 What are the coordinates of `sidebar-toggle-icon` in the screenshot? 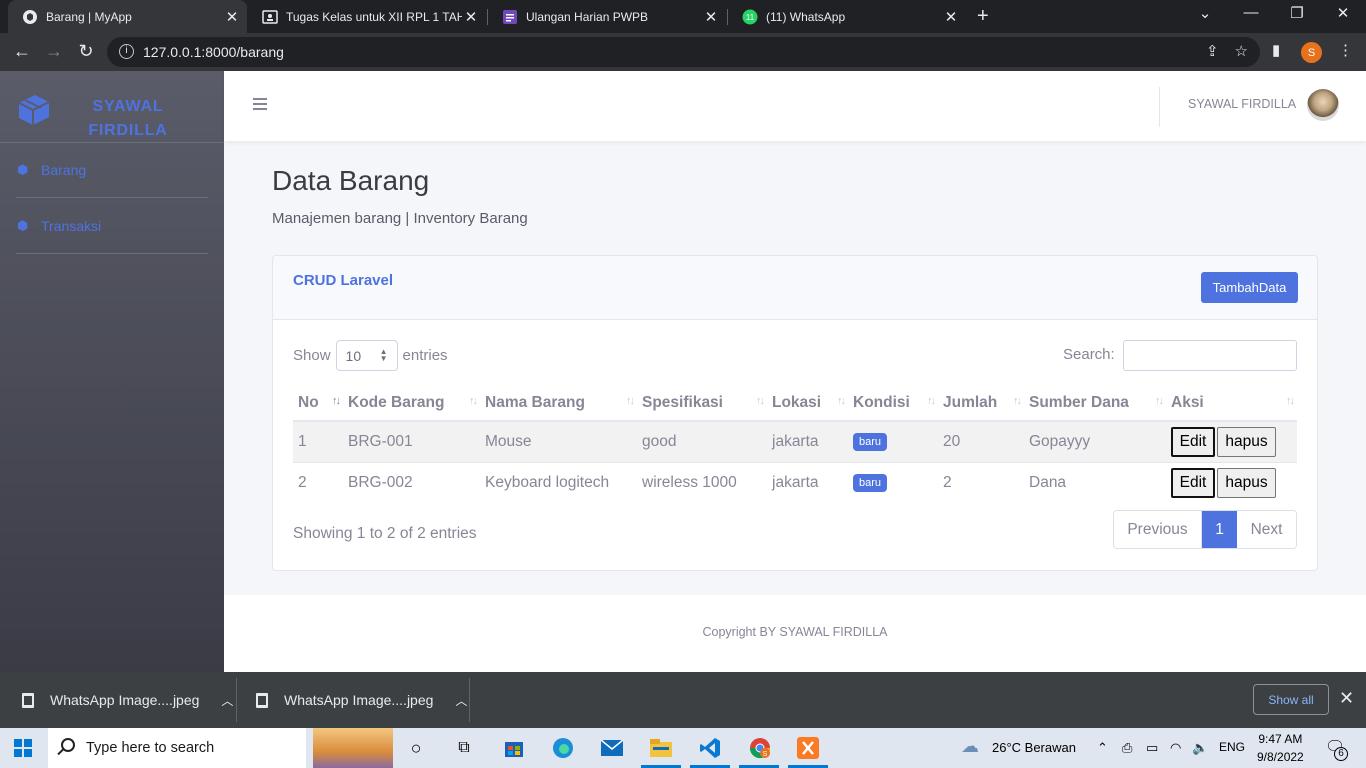 It's located at (260, 104).